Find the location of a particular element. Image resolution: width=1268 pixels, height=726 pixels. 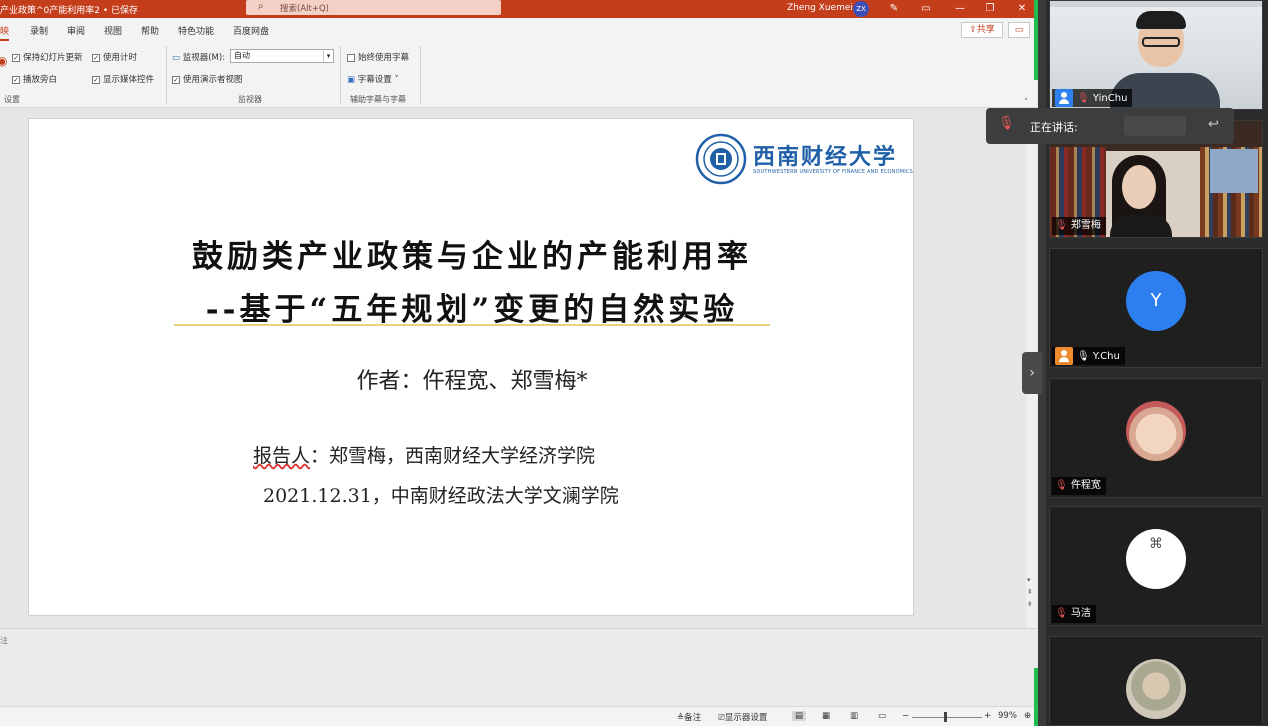

search-box: ⌕ 搜索(Alt+Q) is located at coordinates (373, 7).